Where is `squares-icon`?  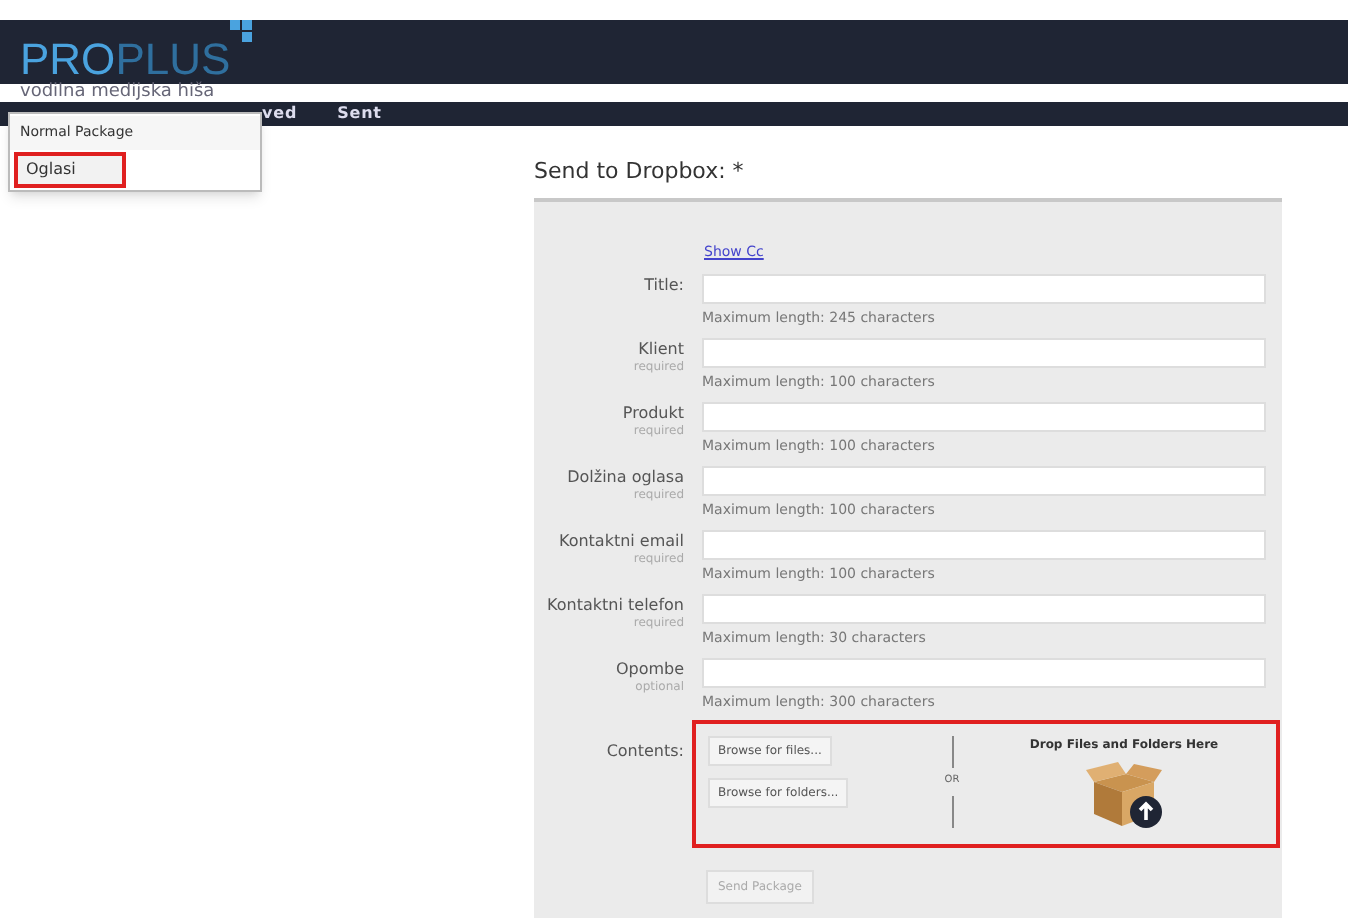 squares-icon is located at coordinates (242, 32).